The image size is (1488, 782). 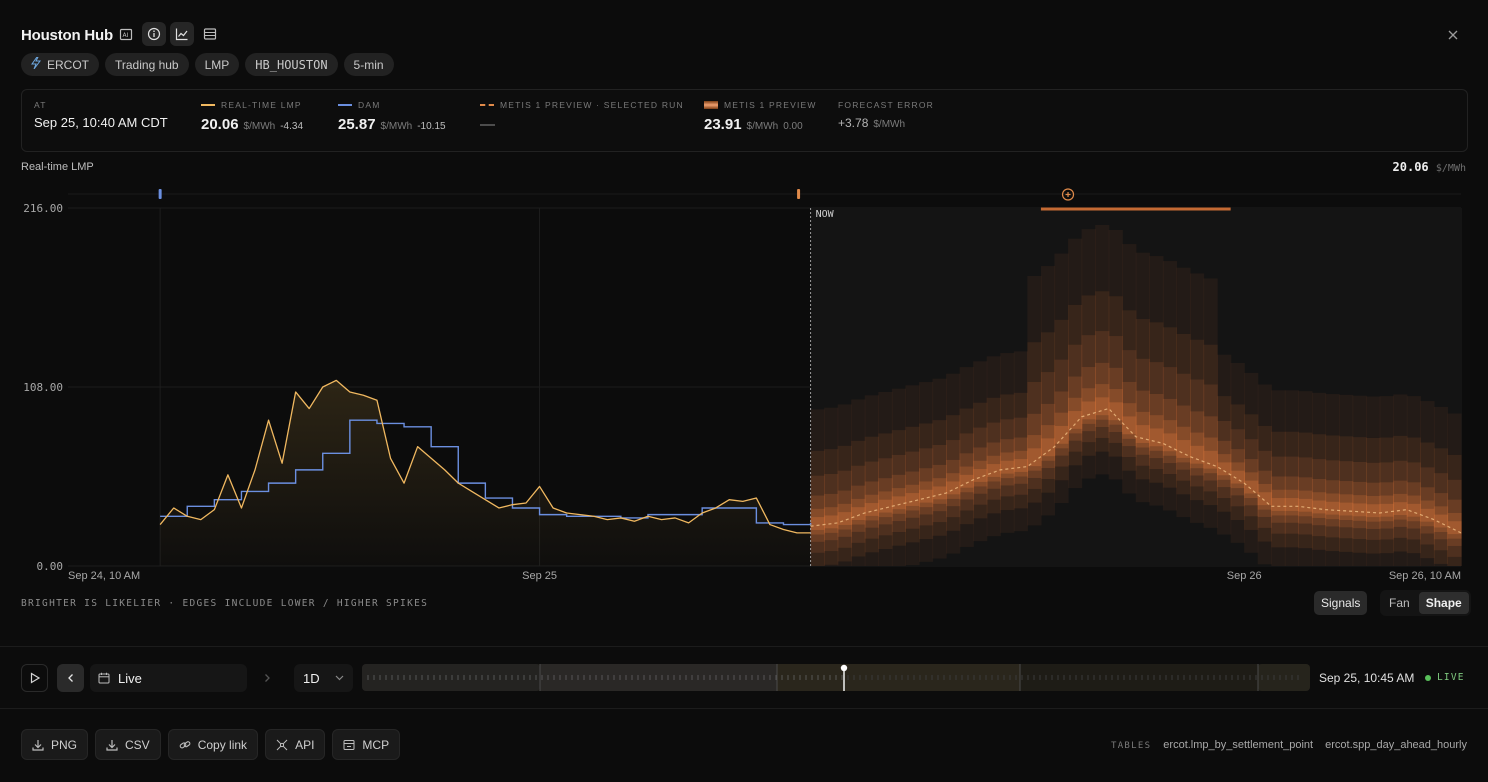 What do you see at coordinates (1453, 35) in the screenshot?
I see `close-icon` at bounding box center [1453, 35].